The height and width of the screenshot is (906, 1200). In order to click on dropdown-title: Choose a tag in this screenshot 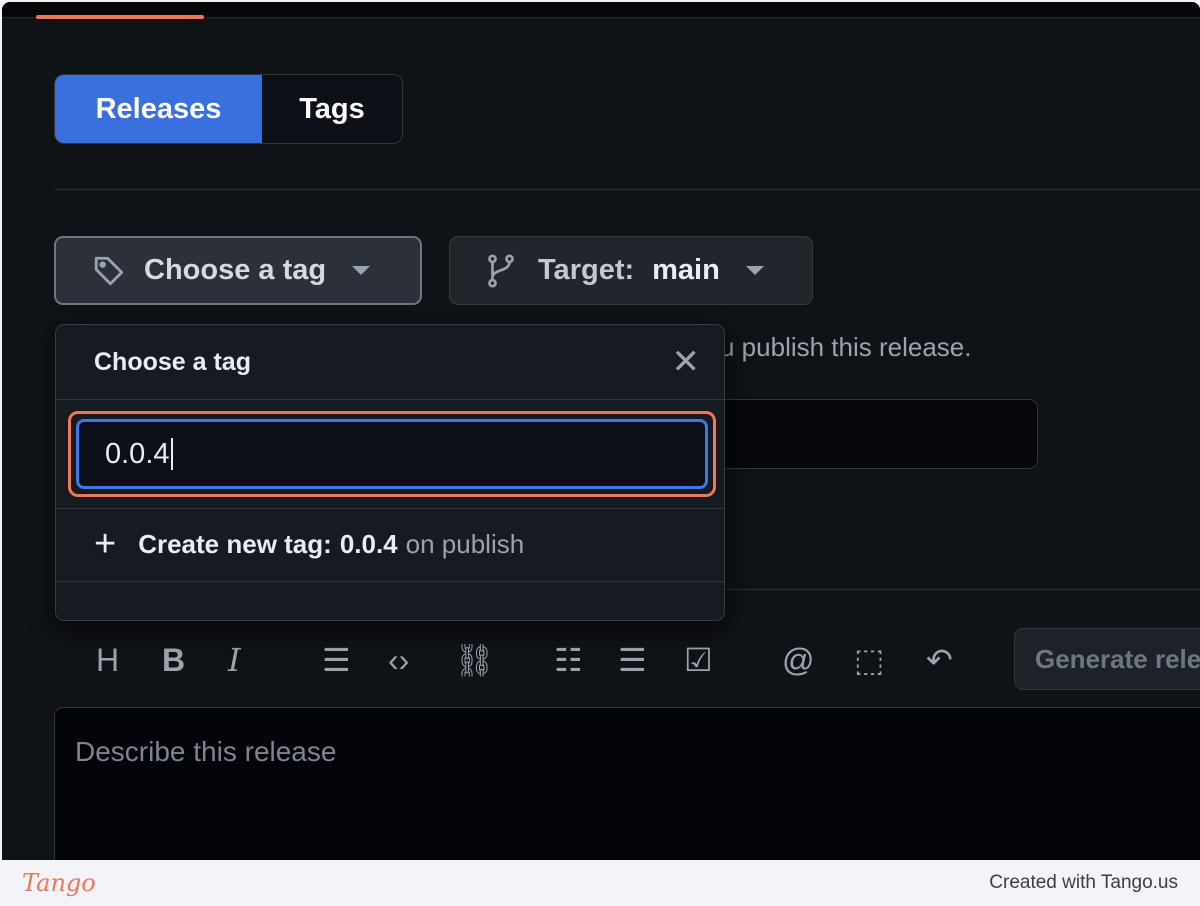, I will do `click(172, 361)`.